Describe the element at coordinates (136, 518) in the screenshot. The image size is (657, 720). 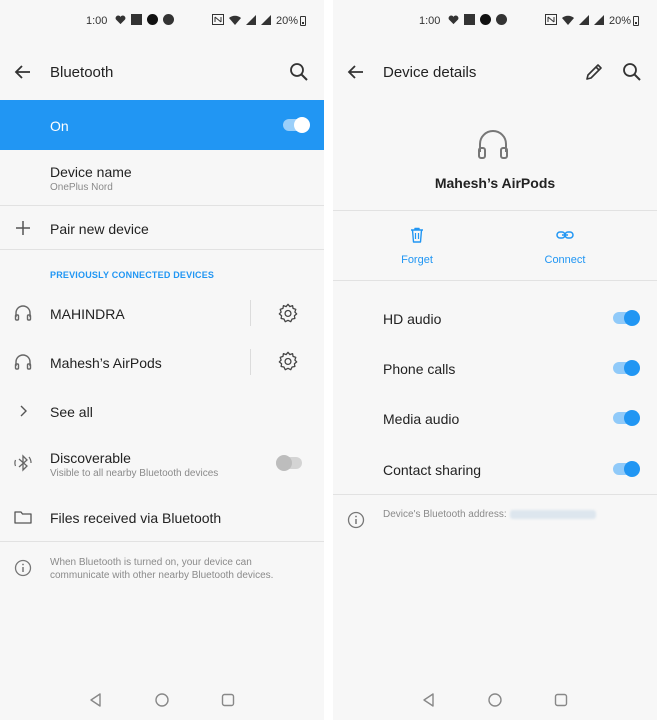
I see `files-received-label: Files received via Bluetooth` at that location.